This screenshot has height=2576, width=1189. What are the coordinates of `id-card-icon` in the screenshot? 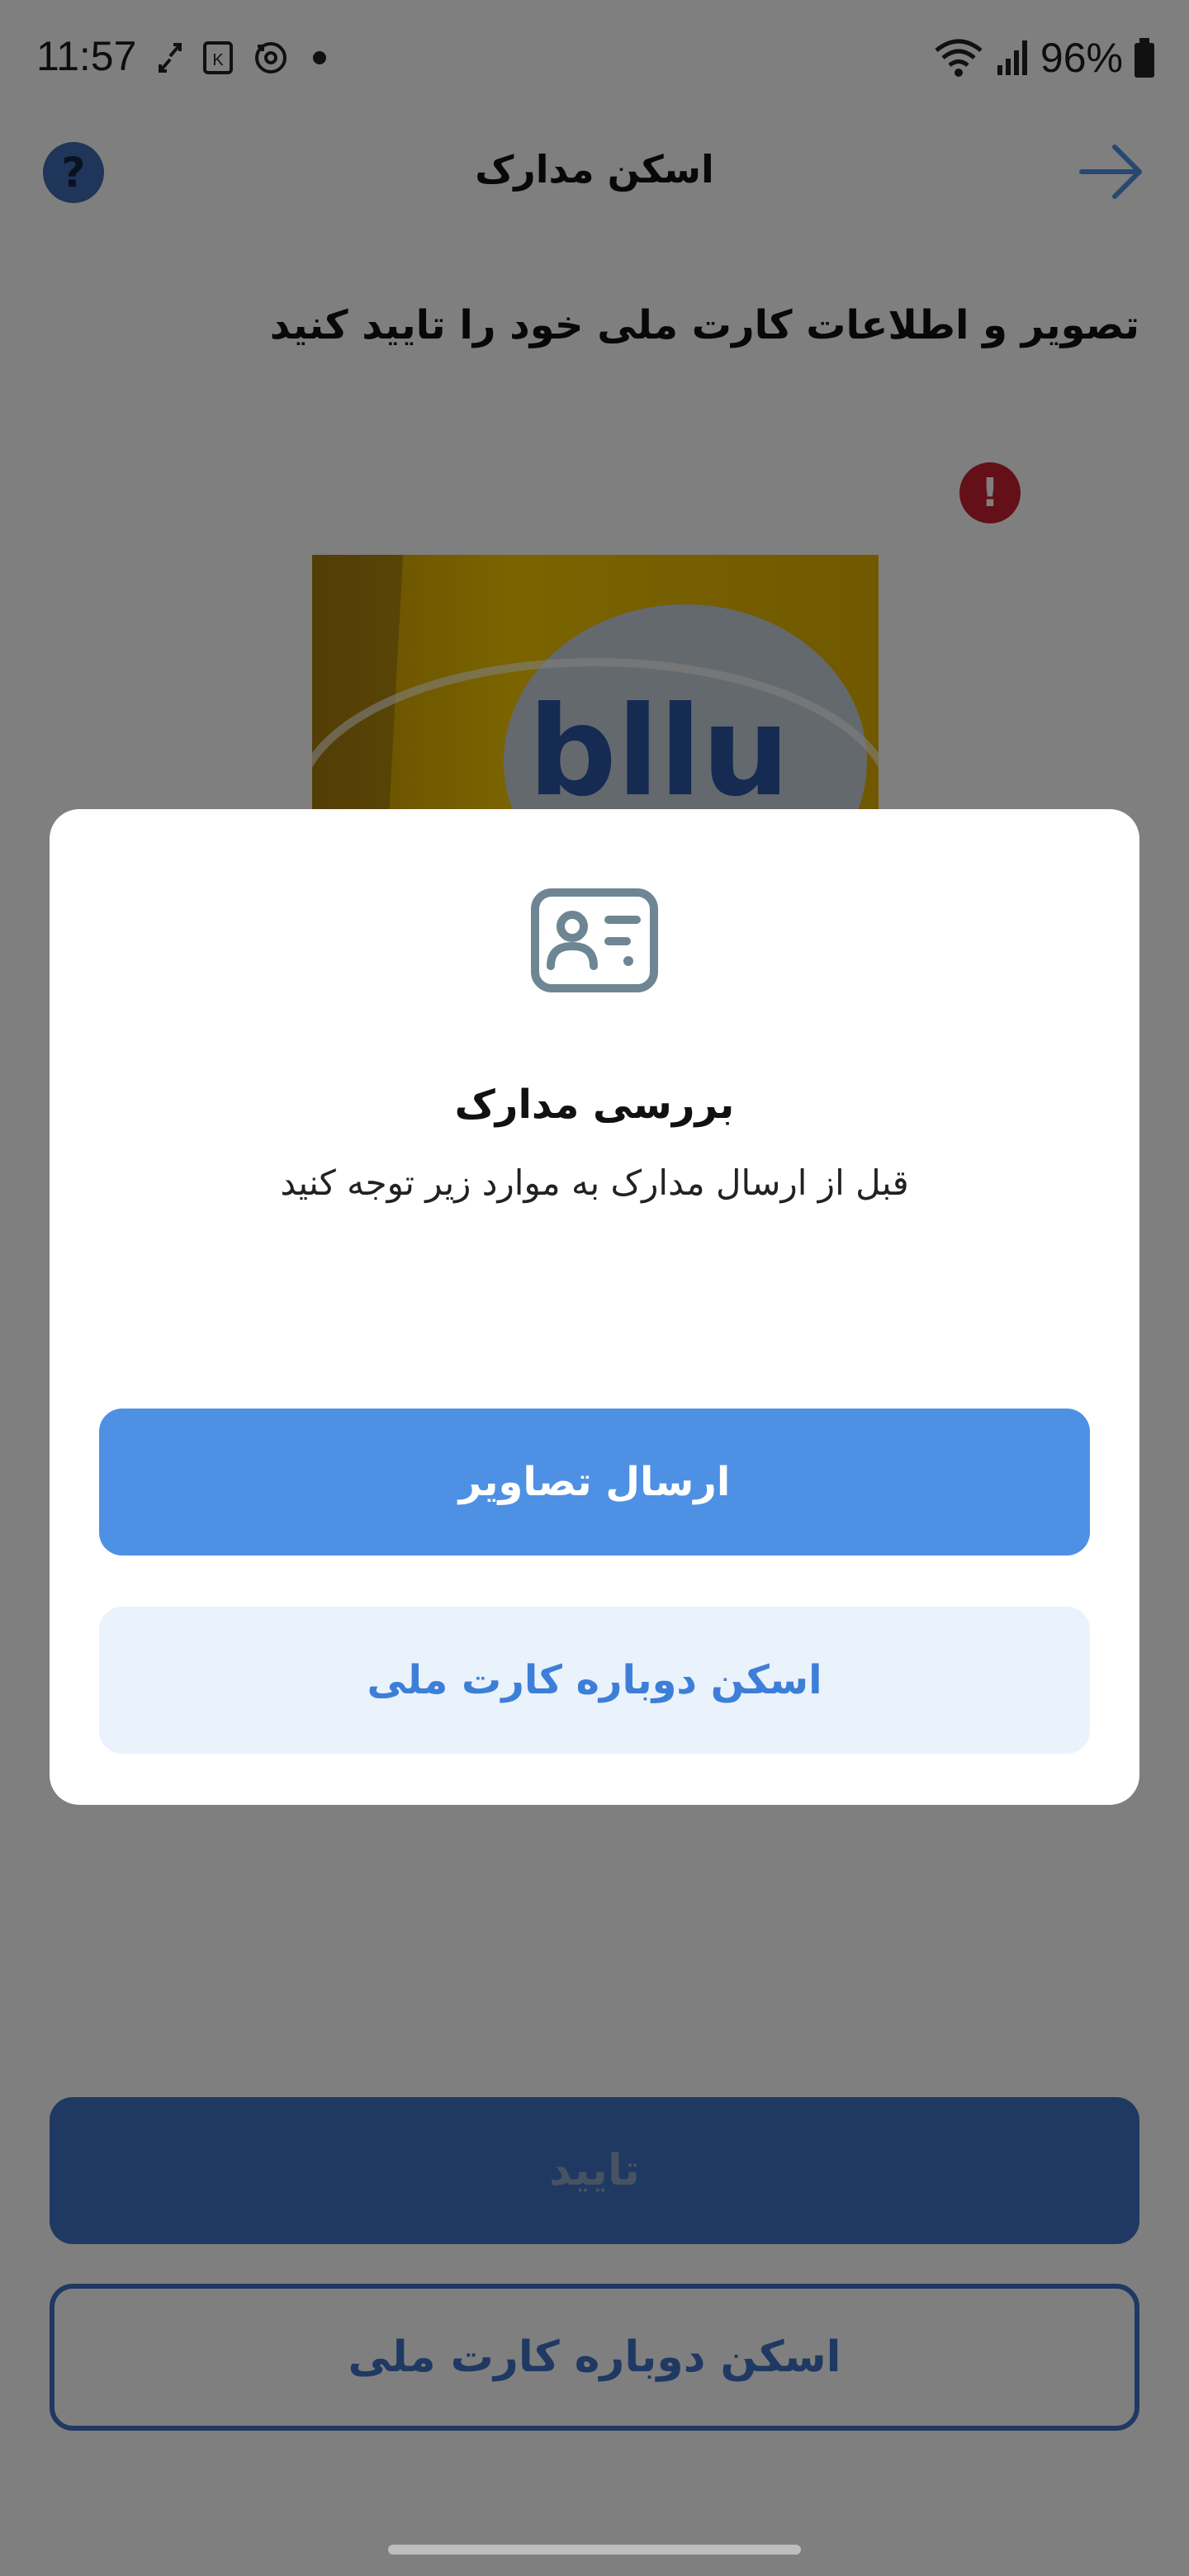 It's located at (594, 940).